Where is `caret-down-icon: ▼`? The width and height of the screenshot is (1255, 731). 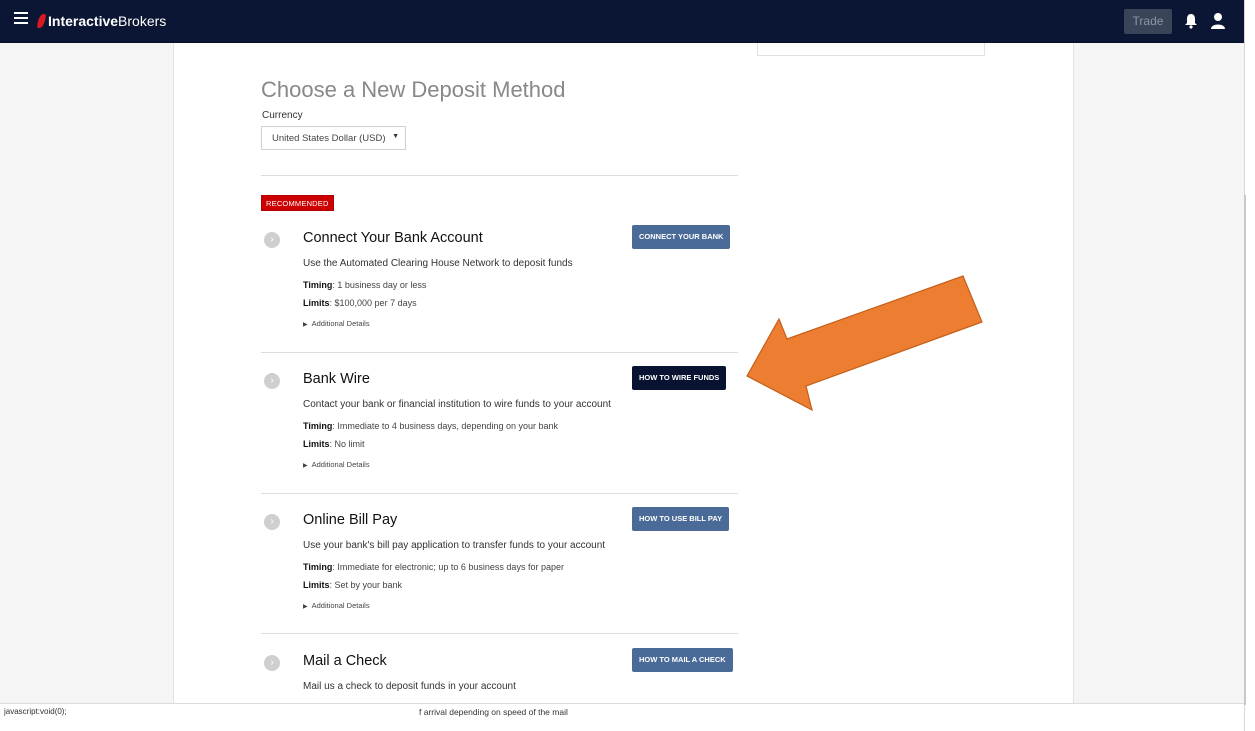
caret-down-icon: ▼ is located at coordinates (395, 136).